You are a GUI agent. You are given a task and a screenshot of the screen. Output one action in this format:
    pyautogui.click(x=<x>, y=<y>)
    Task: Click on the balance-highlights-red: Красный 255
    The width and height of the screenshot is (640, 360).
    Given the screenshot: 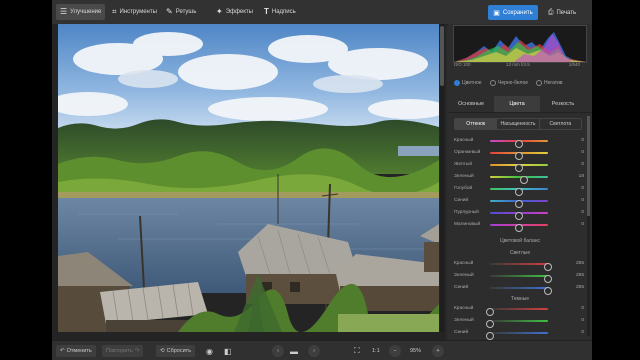 What is the action you would take?
    pyautogui.click(x=519, y=265)
    